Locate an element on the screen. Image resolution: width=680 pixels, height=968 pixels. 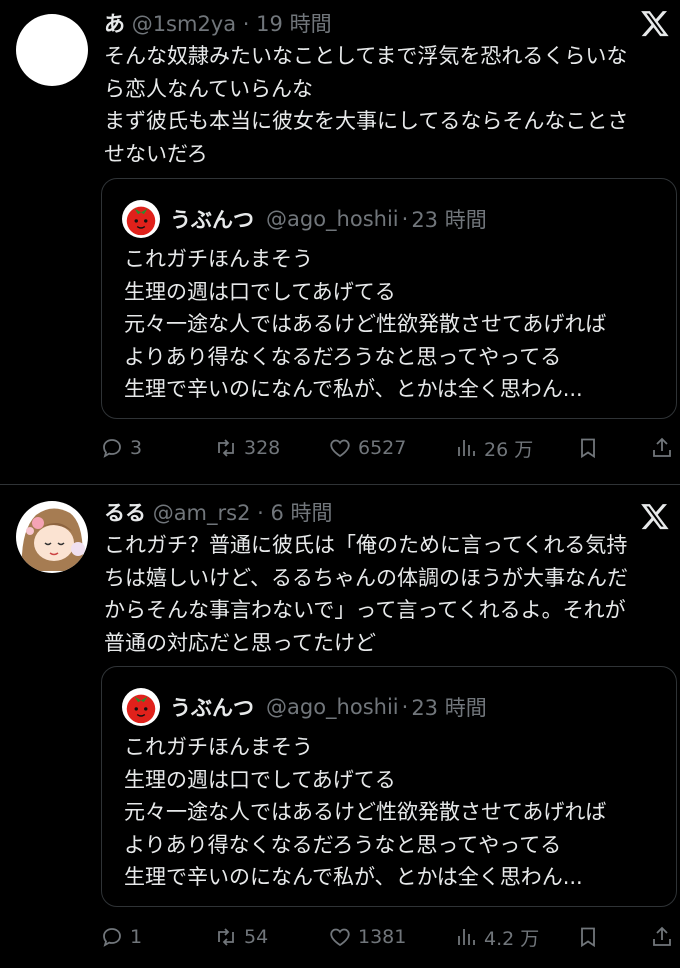
retweet-button: 328 is located at coordinates (247, 448).